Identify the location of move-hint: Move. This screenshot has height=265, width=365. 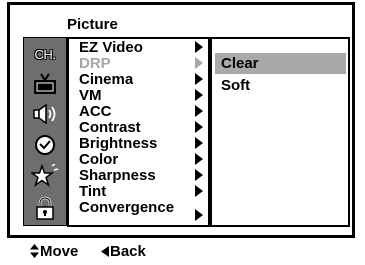
(59, 251).